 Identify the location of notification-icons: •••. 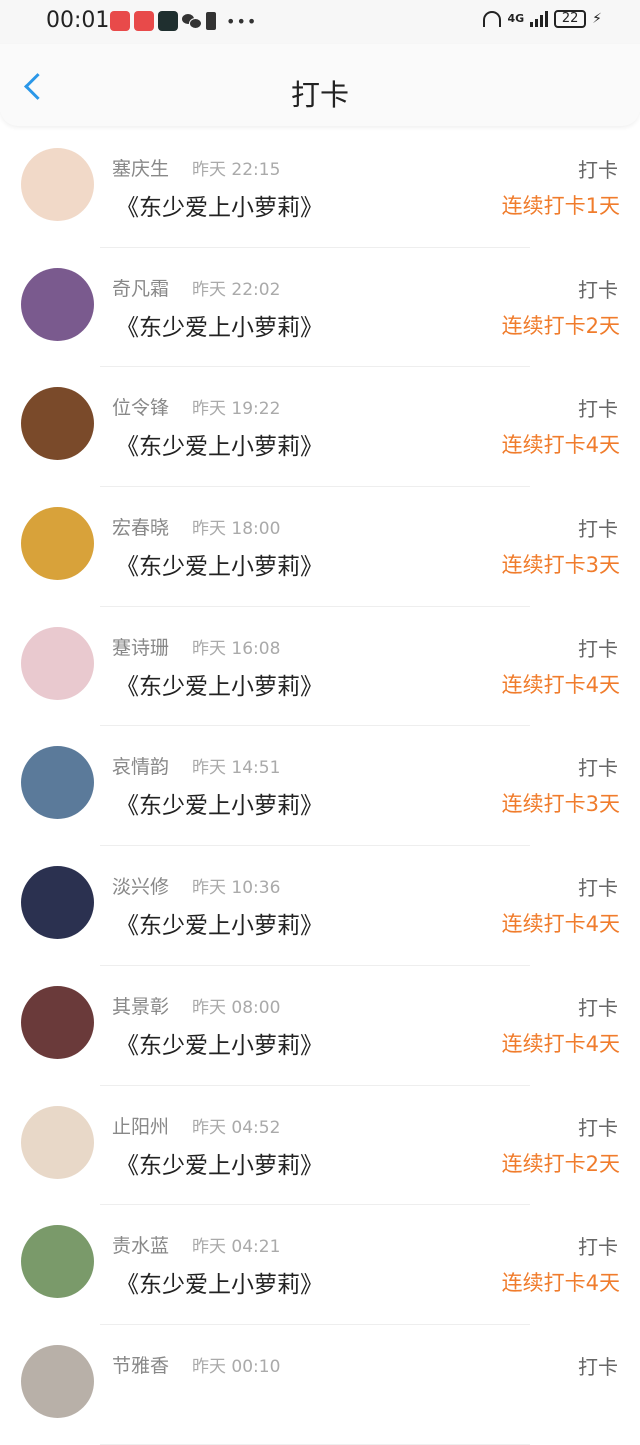
(183, 21).